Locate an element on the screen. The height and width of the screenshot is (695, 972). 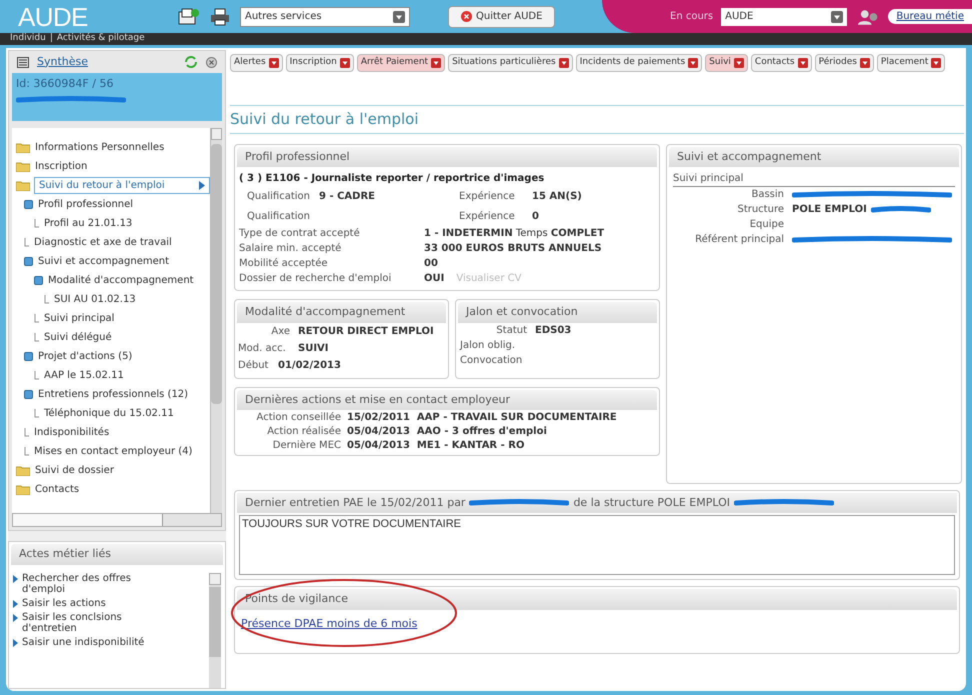
tree-item: Suivi principal is located at coordinates (79, 318).